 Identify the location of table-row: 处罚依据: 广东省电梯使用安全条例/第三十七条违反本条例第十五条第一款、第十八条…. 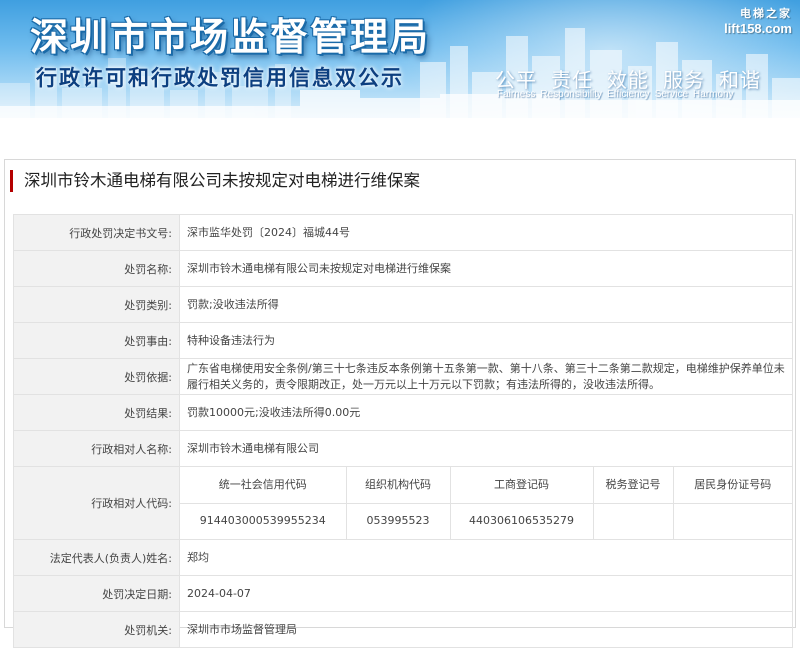
(403, 376).